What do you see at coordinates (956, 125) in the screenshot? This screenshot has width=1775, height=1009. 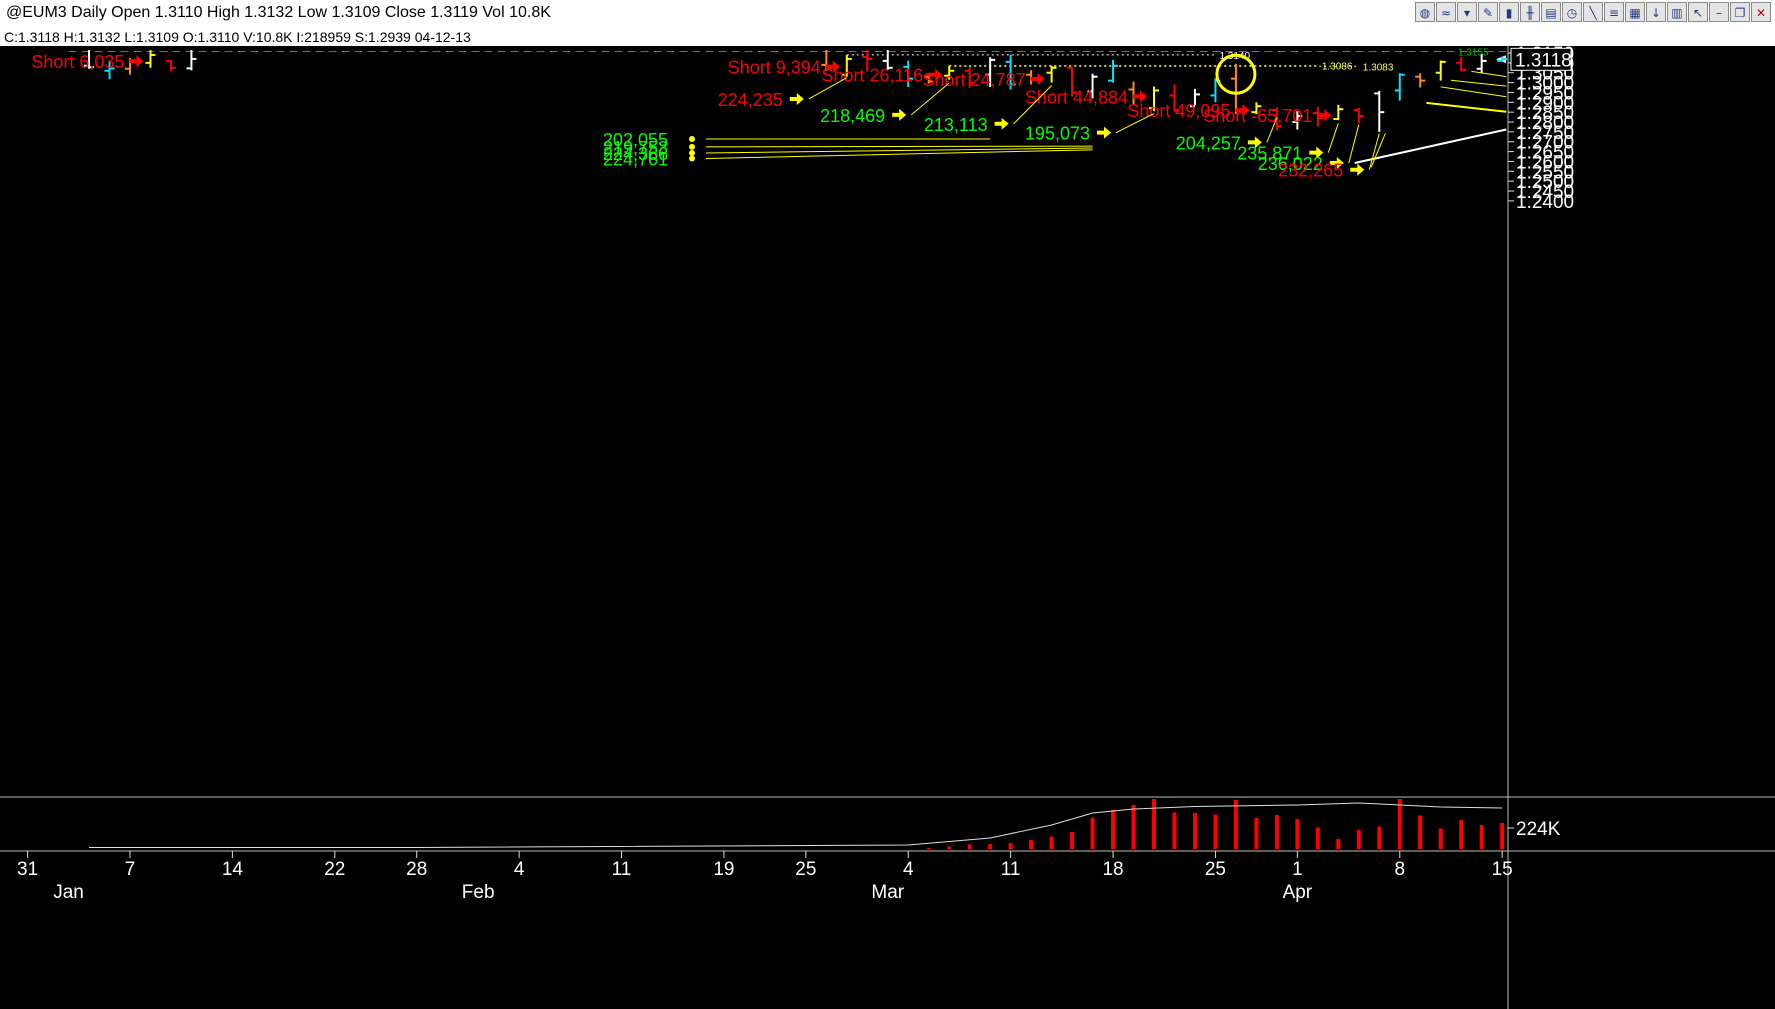 I see `oi-annotation: 213,113` at bounding box center [956, 125].